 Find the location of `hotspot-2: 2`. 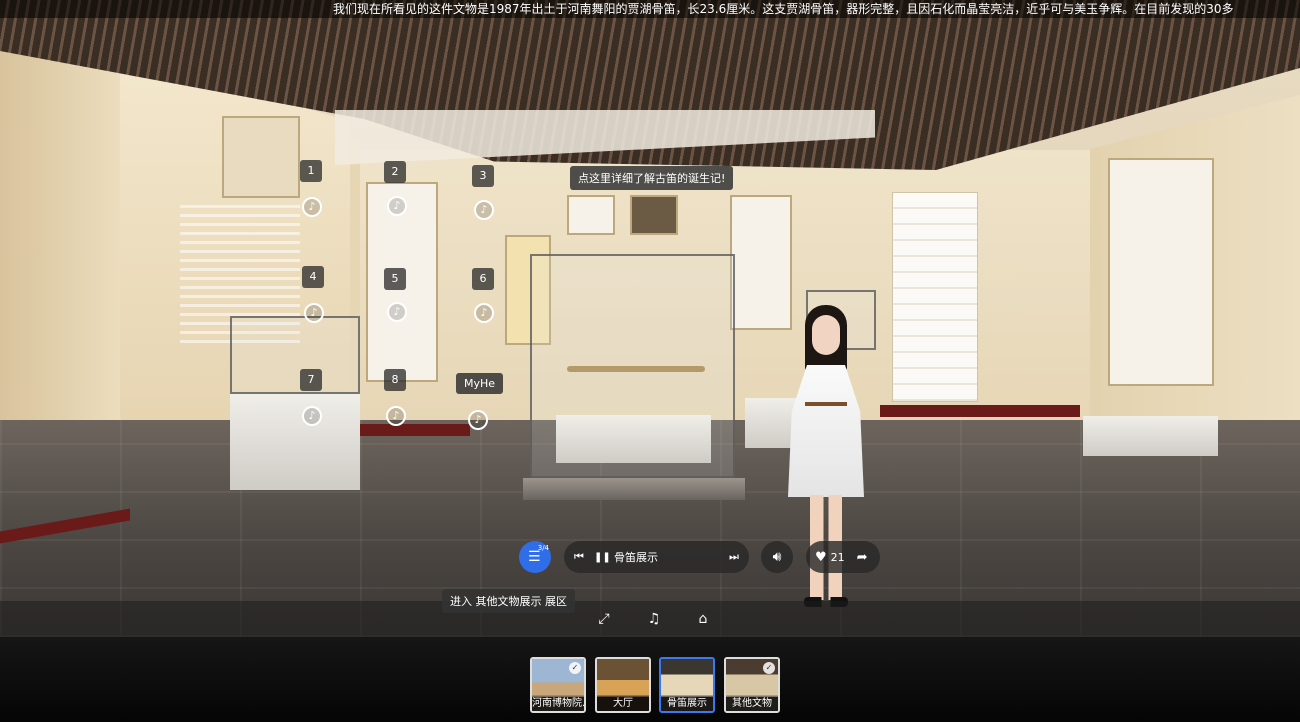

hotspot-2: 2 is located at coordinates (395, 172).